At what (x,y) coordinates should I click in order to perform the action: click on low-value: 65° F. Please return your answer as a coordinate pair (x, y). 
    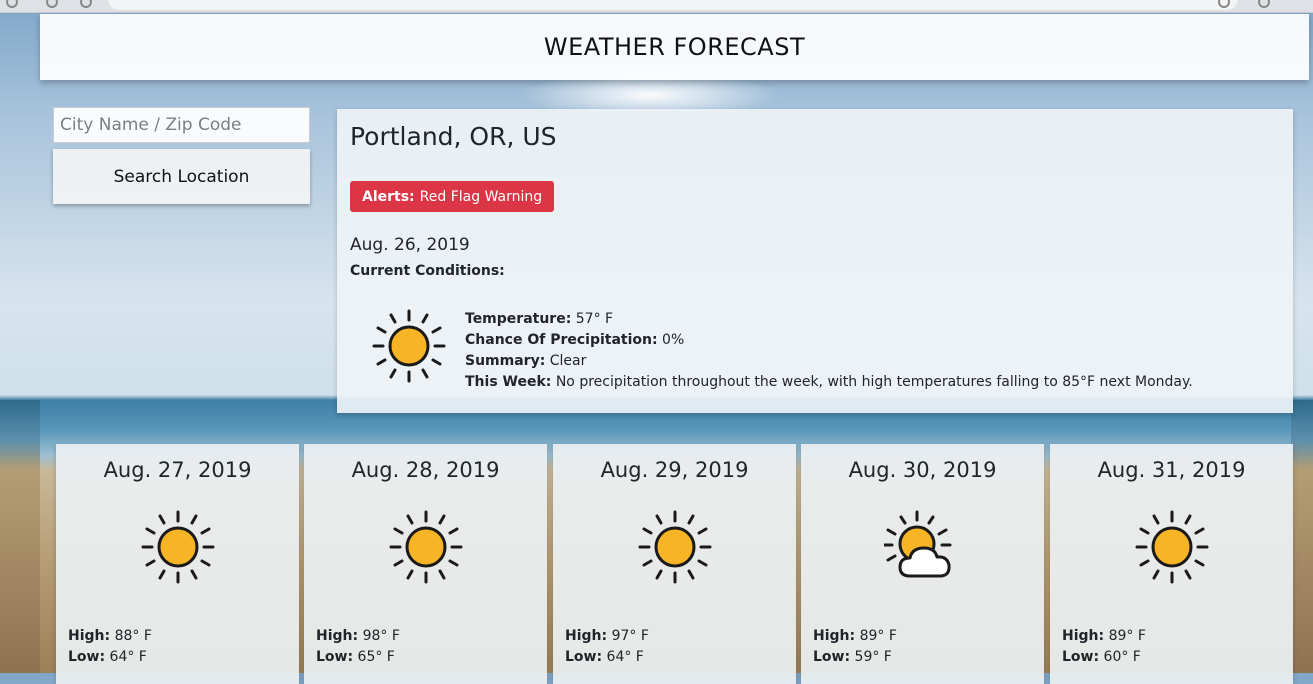
    Looking at the image, I should click on (376, 657).